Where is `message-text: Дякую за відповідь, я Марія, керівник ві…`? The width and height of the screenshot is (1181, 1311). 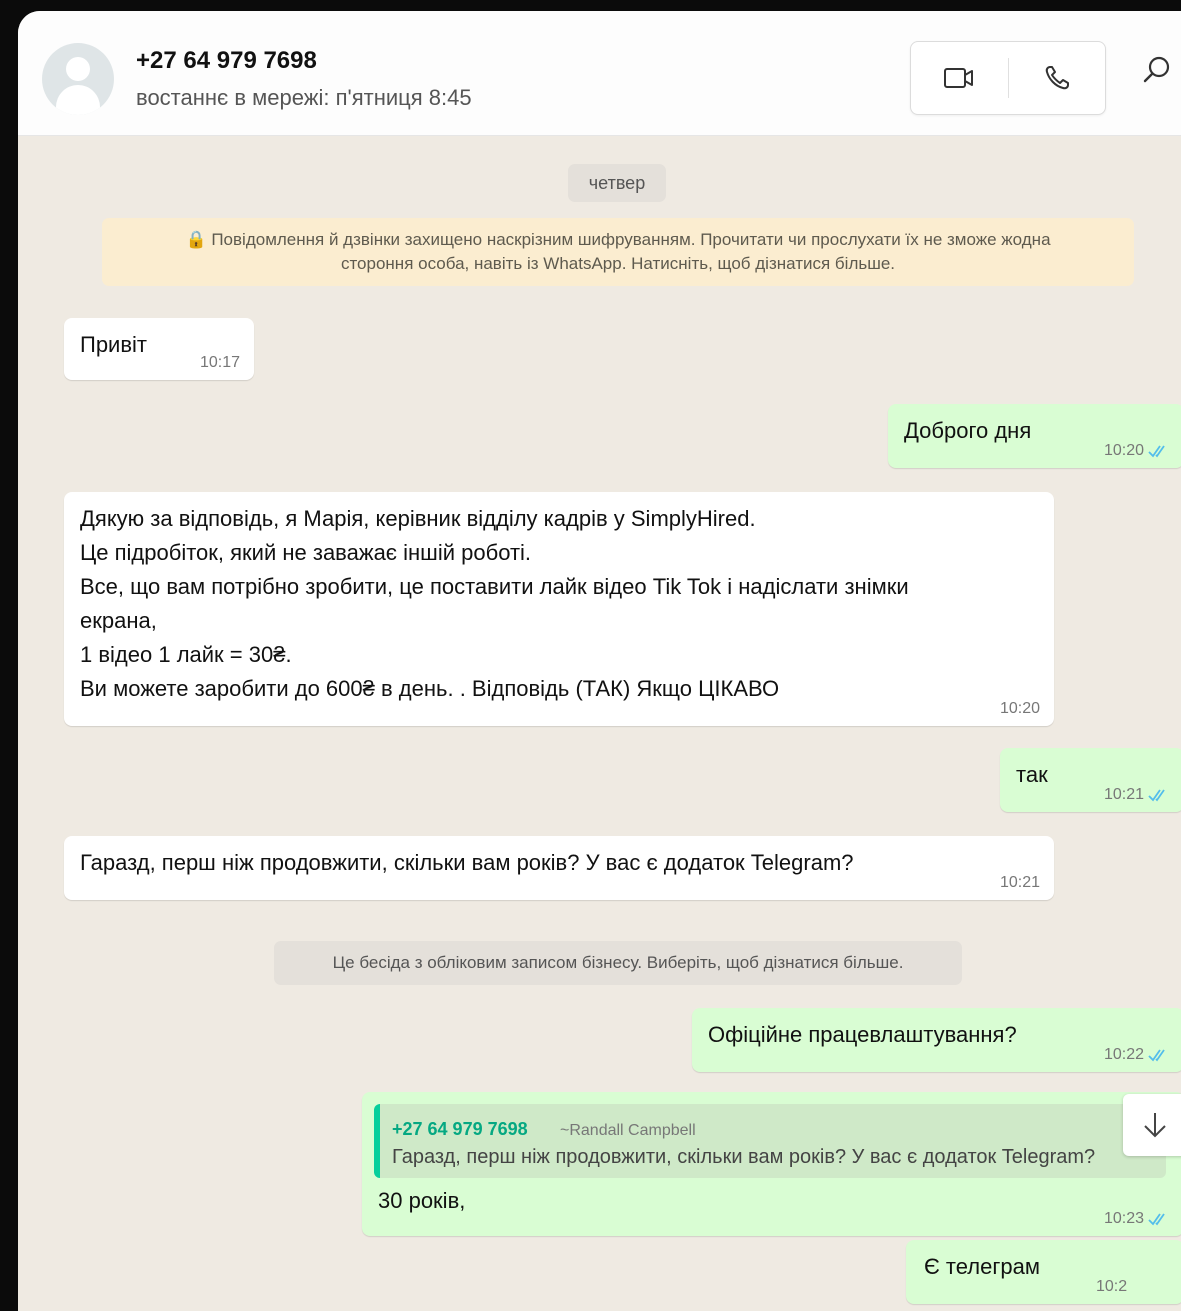 message-text: Дякую за відповідь, я Марія, керівник ві… is located at coordinates (494, 603).